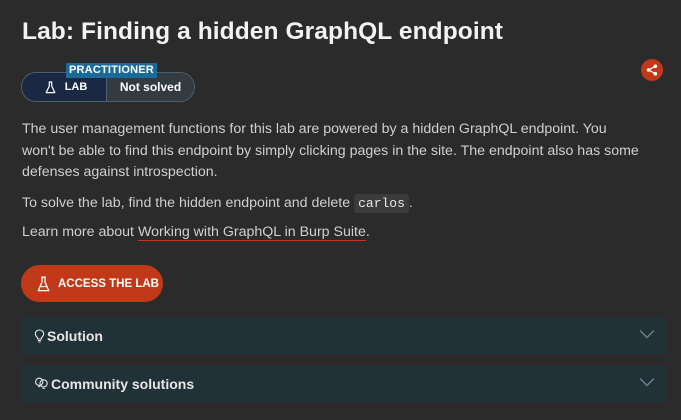  What do you see at coordinates (75, 336) in the screenshot?
I see `solution-label: Solution` at bounding box center [75, 336].